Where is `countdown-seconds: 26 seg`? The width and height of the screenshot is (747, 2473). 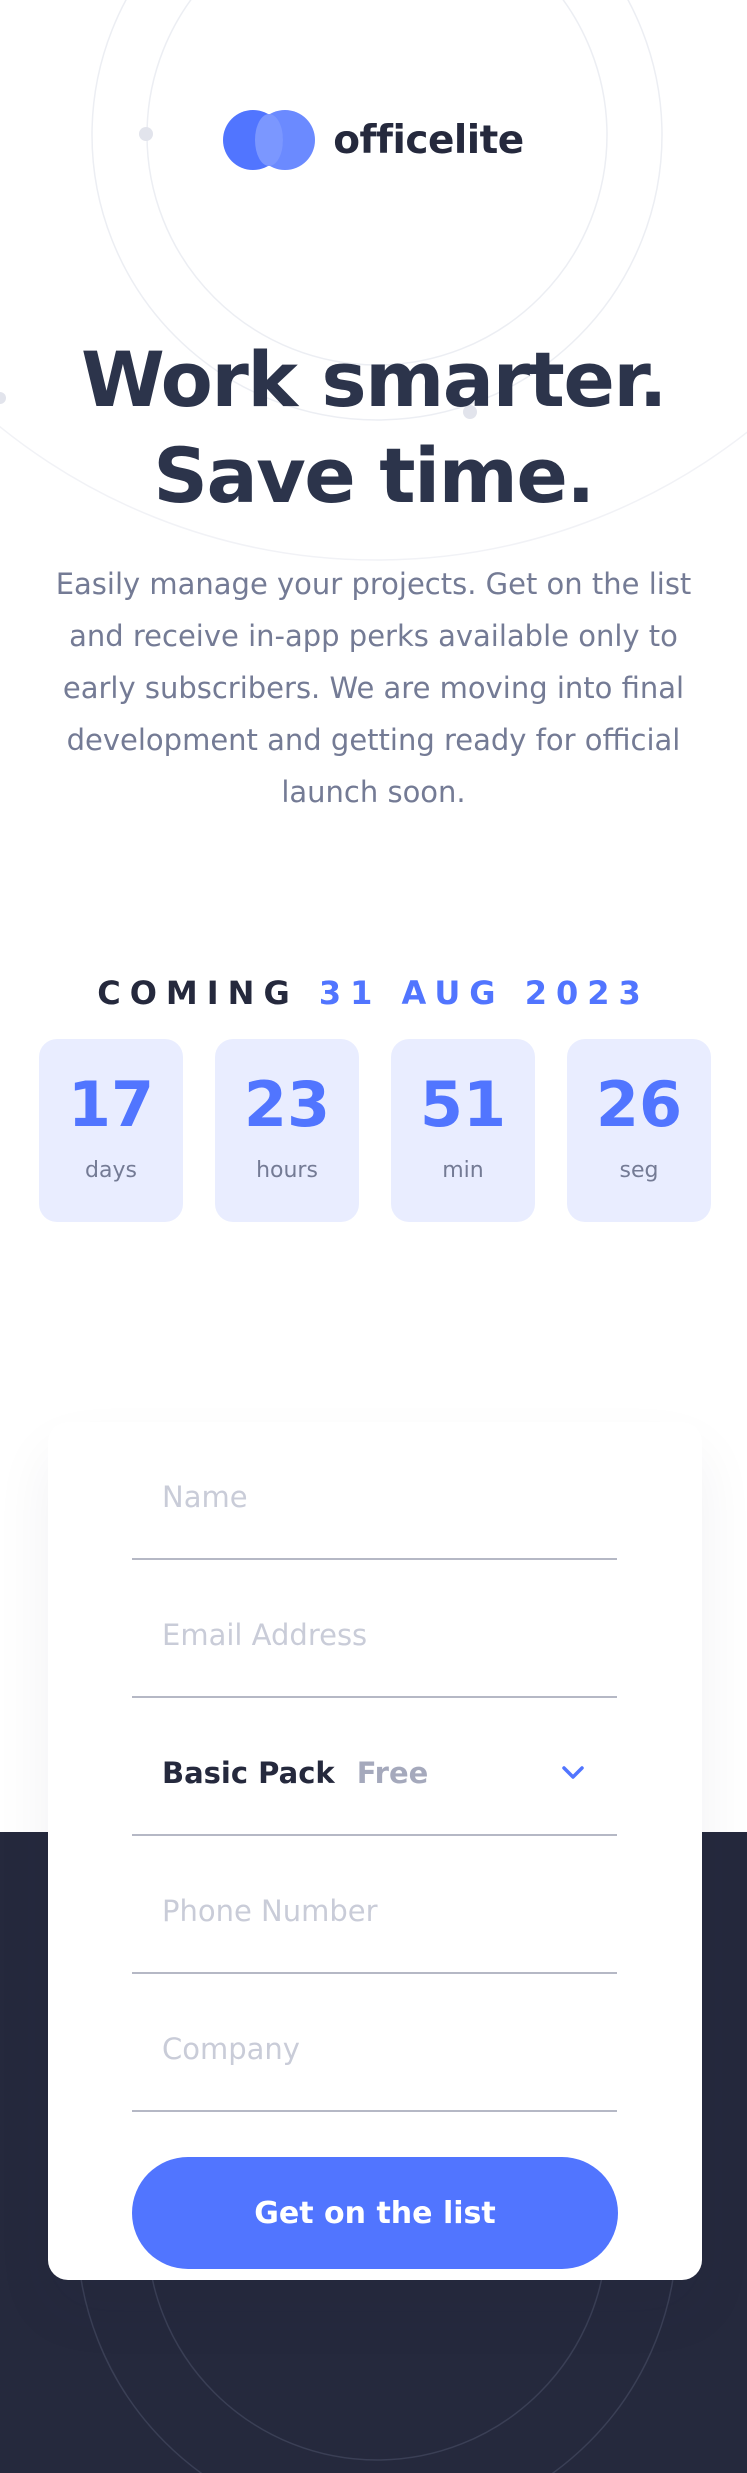 countdown-seconds: 26 seg is located at coordinates (639, 1130).